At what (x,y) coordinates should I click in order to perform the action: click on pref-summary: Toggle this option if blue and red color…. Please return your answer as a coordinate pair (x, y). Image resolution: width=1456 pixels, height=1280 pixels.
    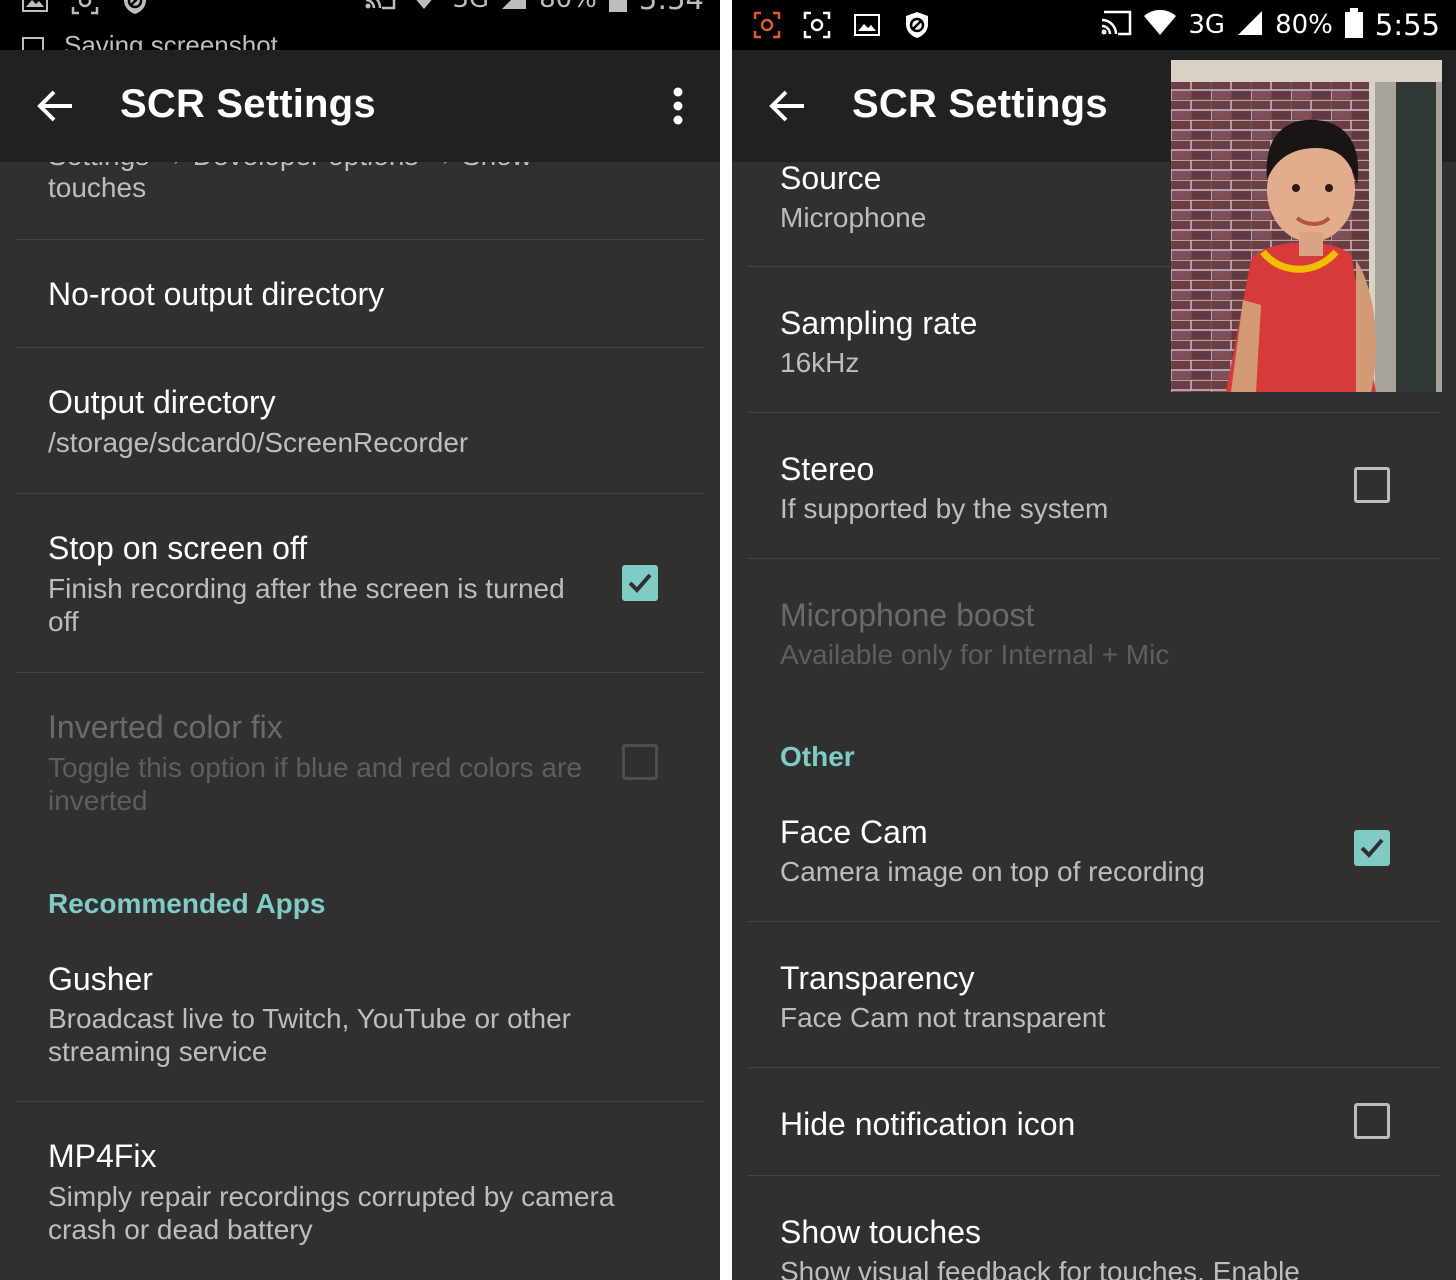
    Looking at the image, I should click on (315, 784).